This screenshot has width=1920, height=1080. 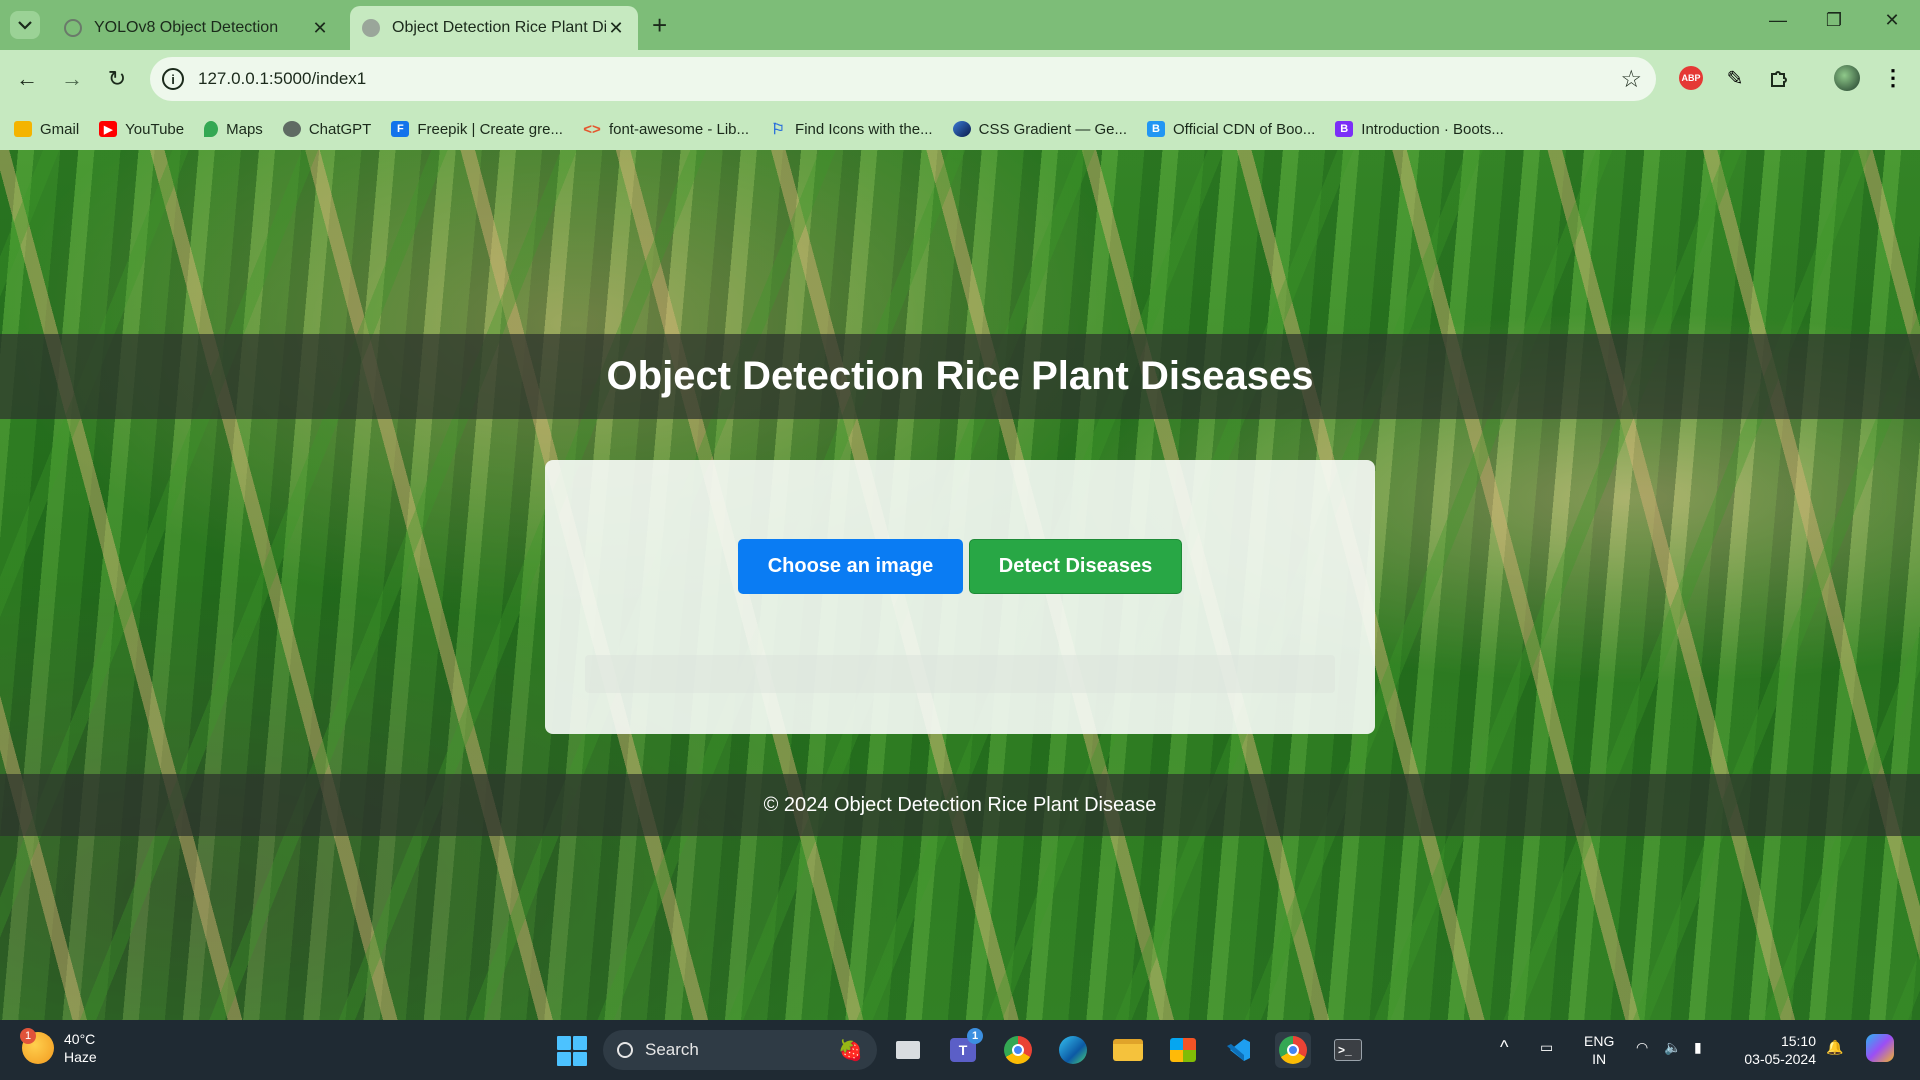 What do you see at coordinates (592, 129) in the screenshot?
I see `code-icon: <>` at bounding box center [592, 129].